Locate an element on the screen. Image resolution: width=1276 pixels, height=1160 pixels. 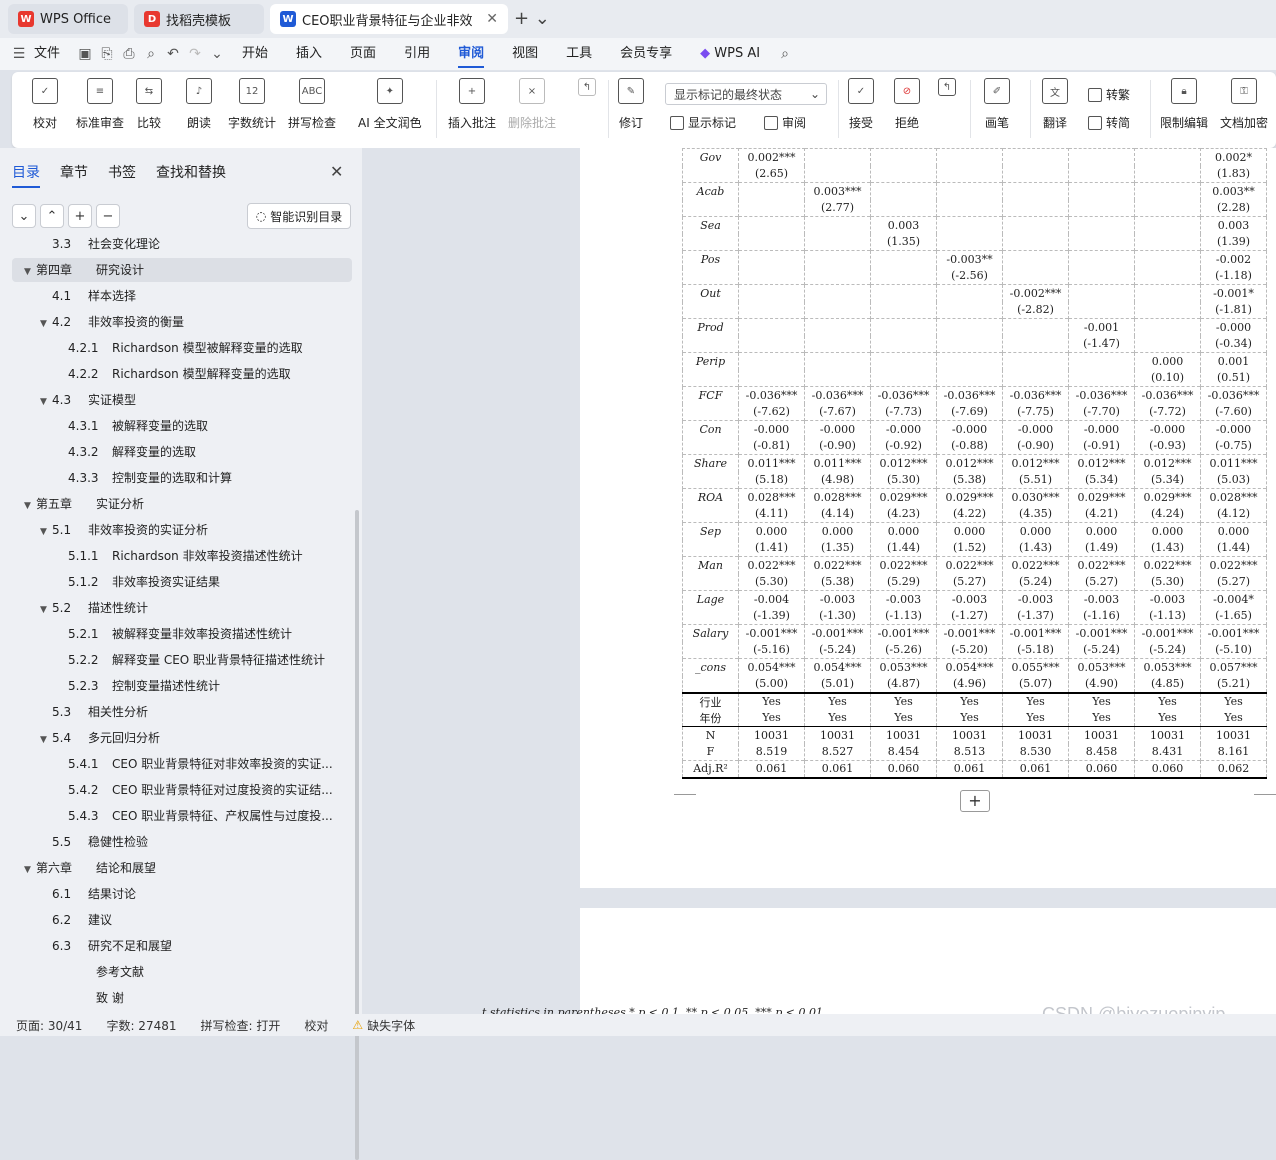
tab-document: W CEO职业背景特征与企业非效率 ✕ is located at coordinates (389, 19).